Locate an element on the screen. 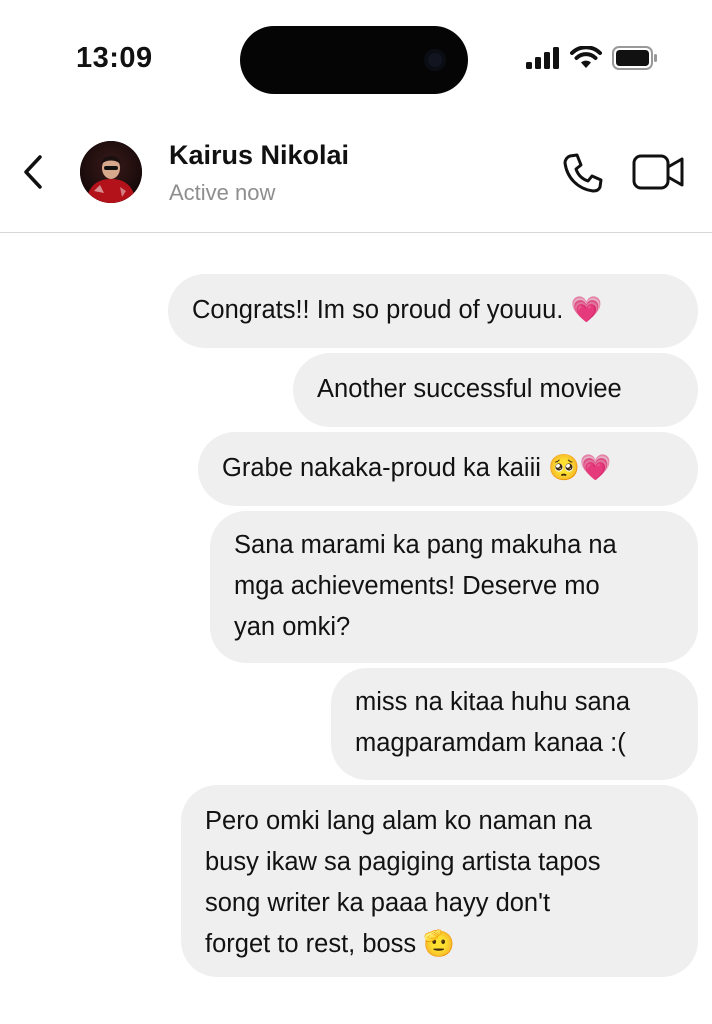 The height and width of the screenshot is (1024, 712). battery-icon is located at coordinates (634, 58).